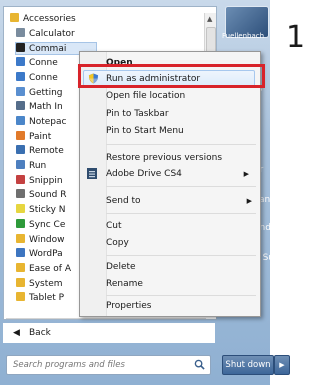 The height and width of the screenshot is (385, 325). What do you see at coordinates (20, 179) in the screenshot?
I see `snipping-tool-icon` at bounding box center [20, 179].